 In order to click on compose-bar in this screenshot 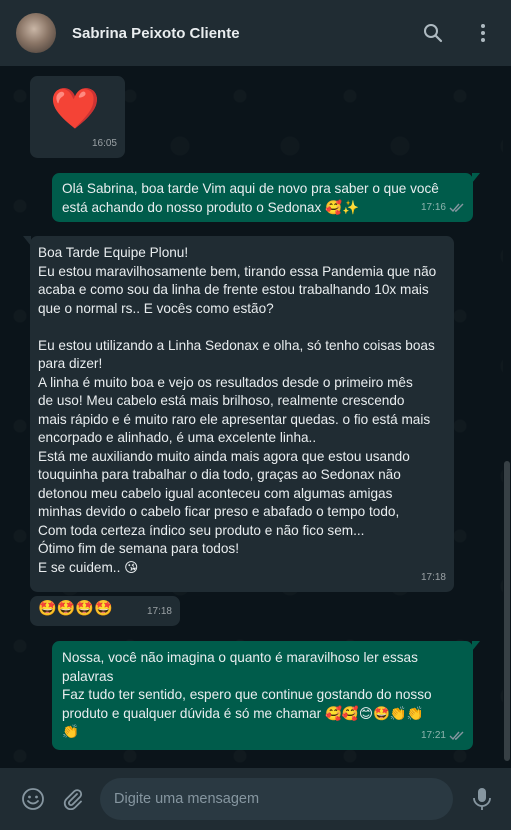, I will do `click(255, 799)`.